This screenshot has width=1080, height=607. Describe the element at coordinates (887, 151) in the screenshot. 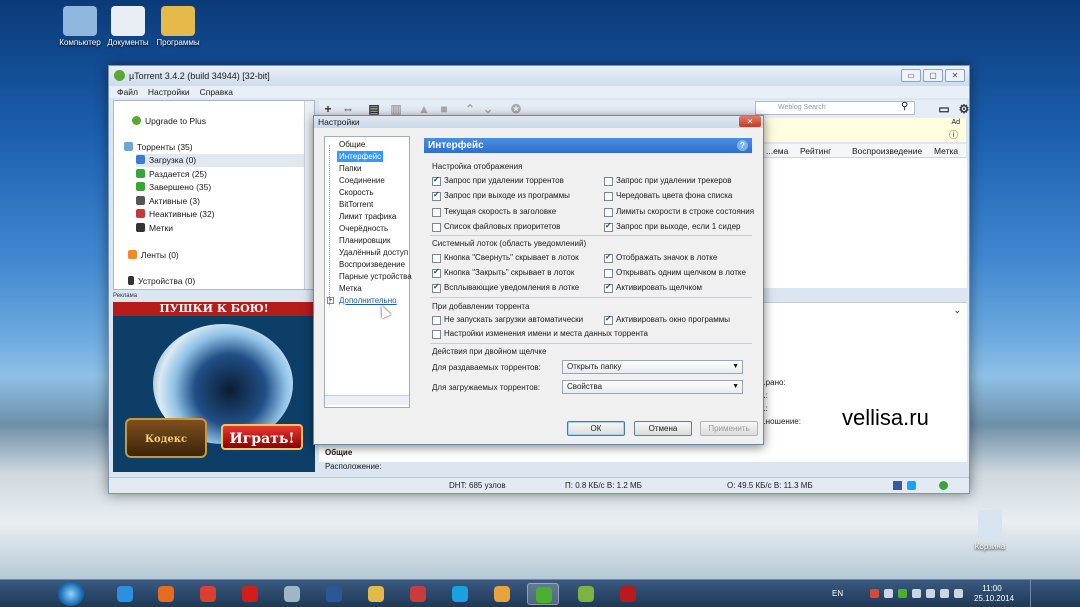

I see `column-header: Воспроизведение` at that location.